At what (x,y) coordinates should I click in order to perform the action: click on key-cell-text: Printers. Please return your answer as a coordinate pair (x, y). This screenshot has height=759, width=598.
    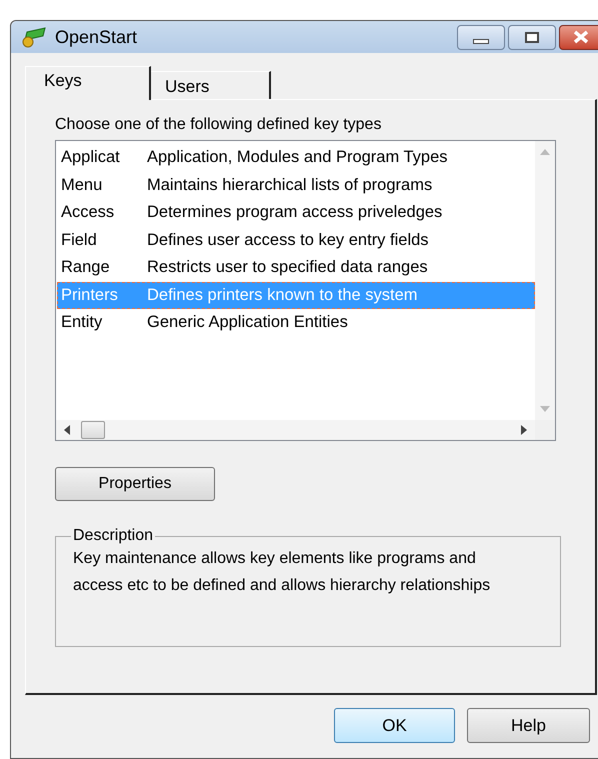
    Looking at the image, I should click on (89, 295).